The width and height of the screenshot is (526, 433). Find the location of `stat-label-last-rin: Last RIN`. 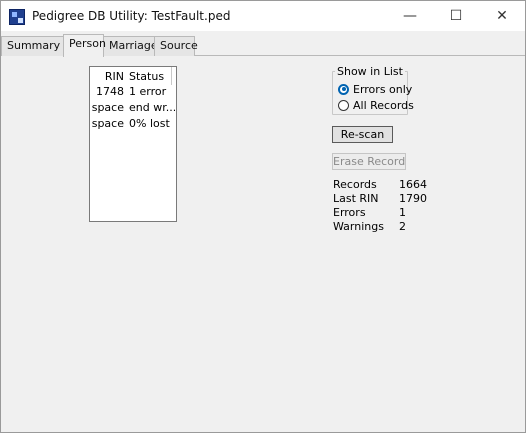

stat-label-last-rin: Last RIN is located at coordinates (356, 198).